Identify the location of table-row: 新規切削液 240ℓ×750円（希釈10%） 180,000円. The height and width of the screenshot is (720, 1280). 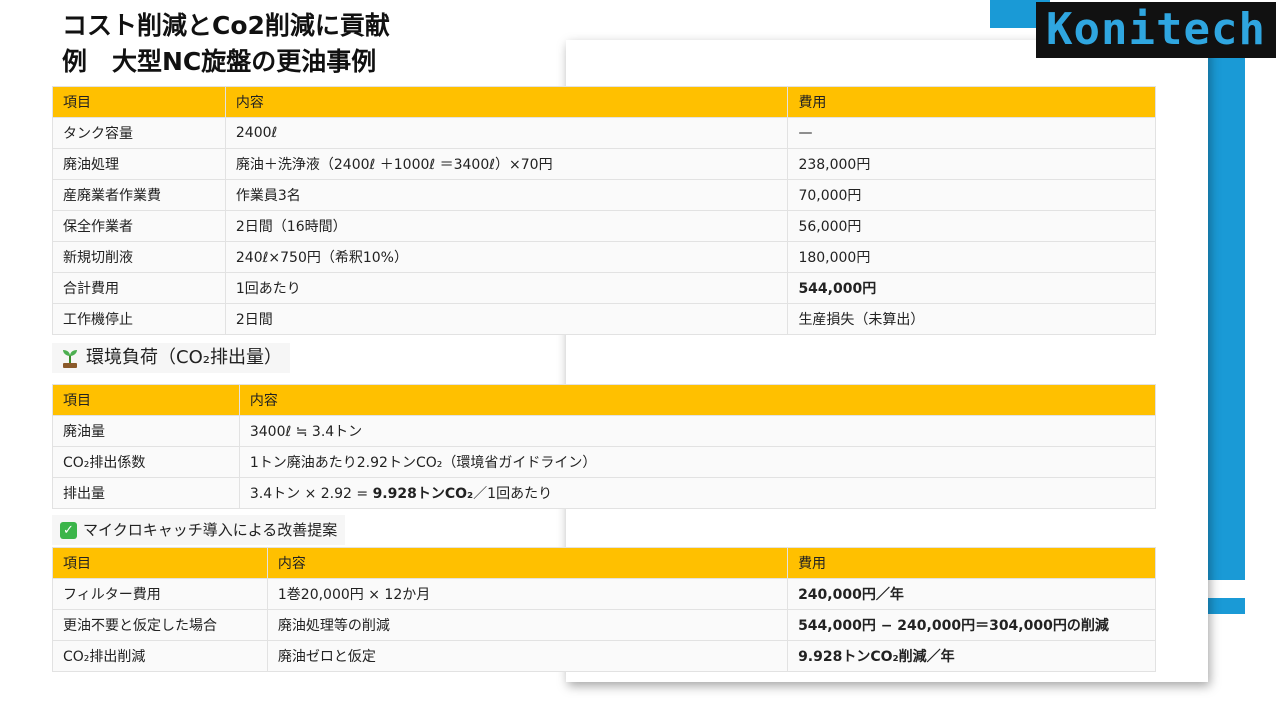
(604, 257).